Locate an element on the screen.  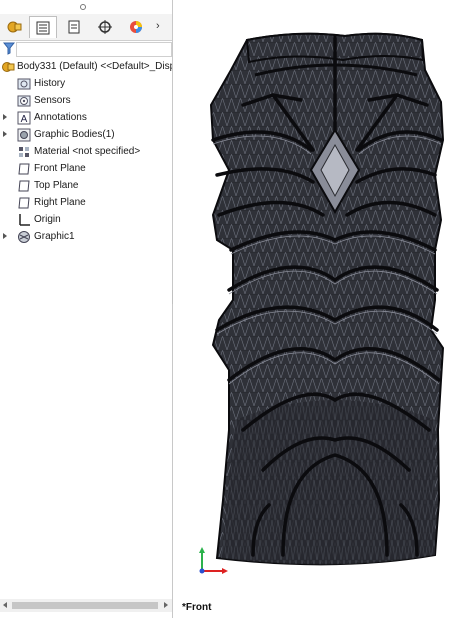
sensors-icon is located at coordinates (24, 101).